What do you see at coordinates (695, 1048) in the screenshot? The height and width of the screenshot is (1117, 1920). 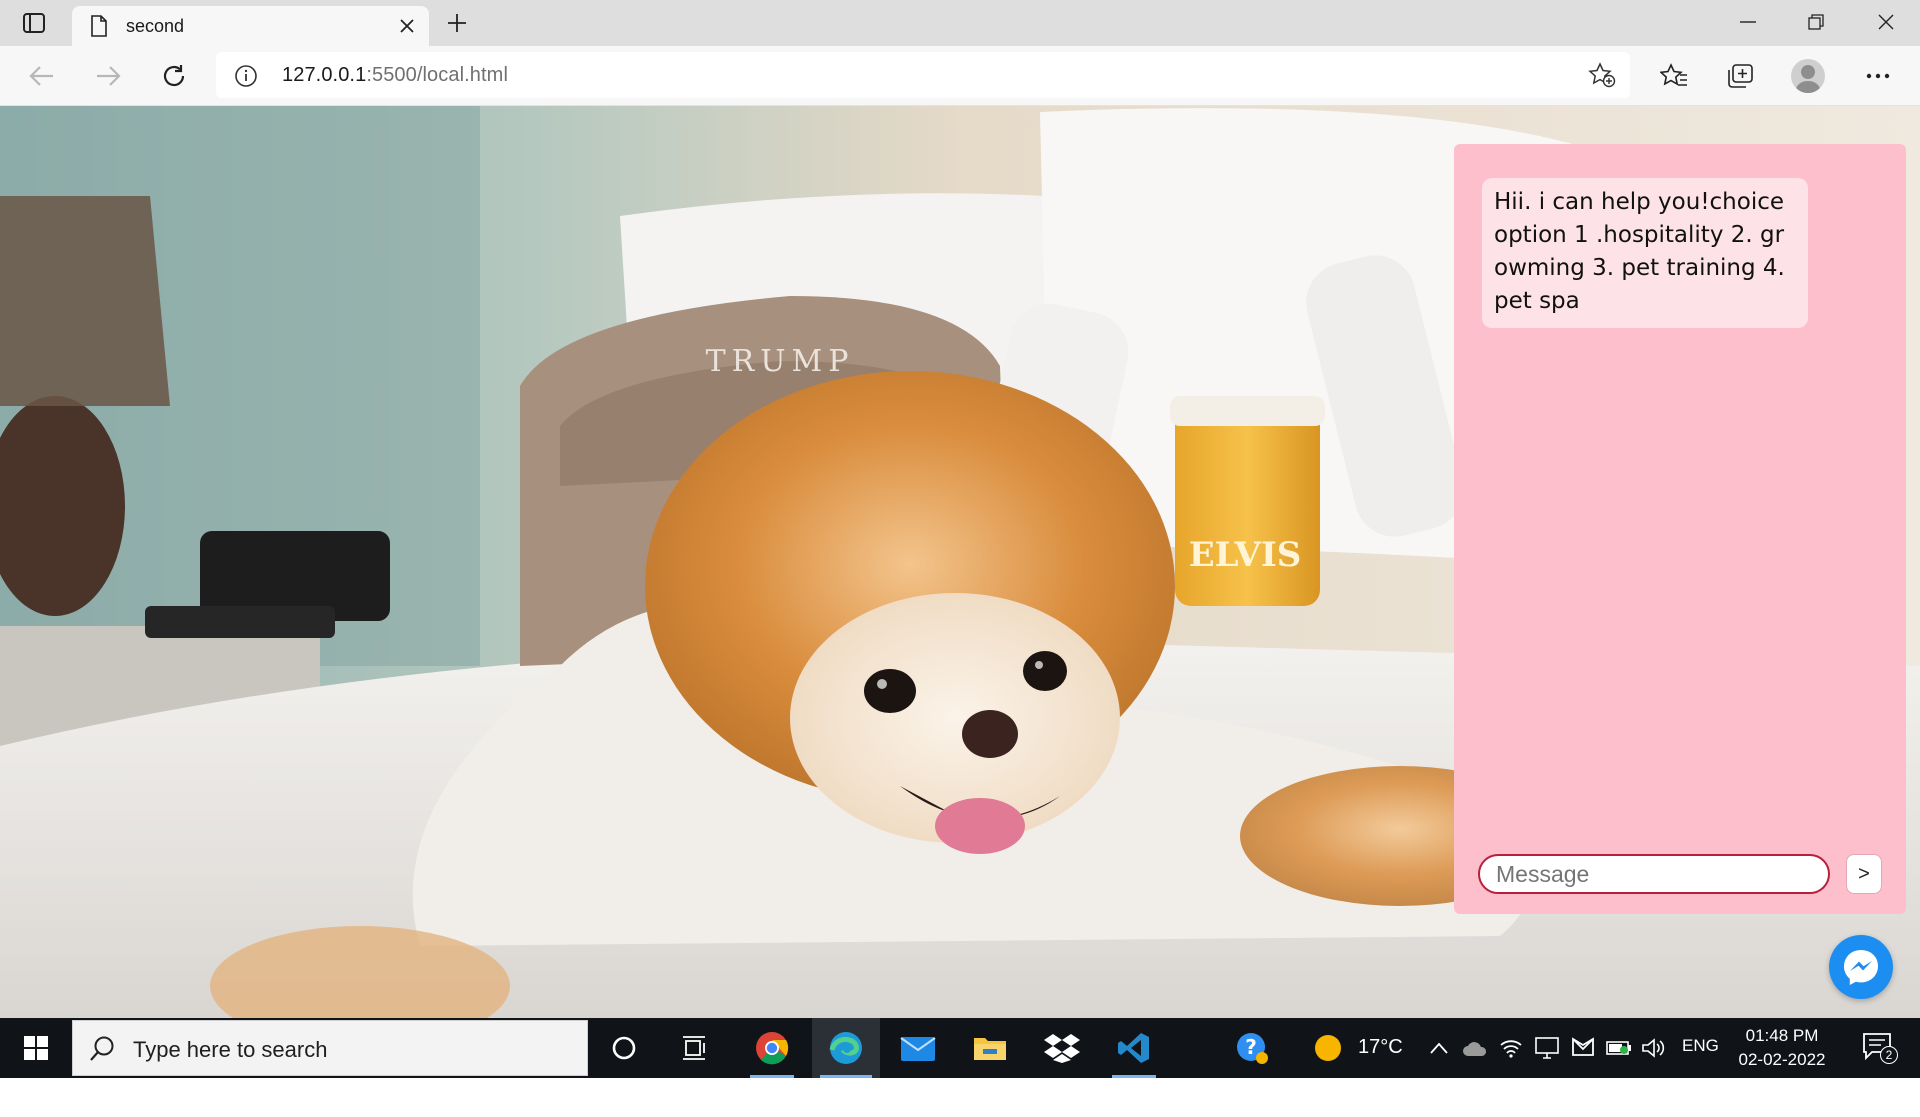 I see `task-view-icon` at bounding box center [695, 1048].